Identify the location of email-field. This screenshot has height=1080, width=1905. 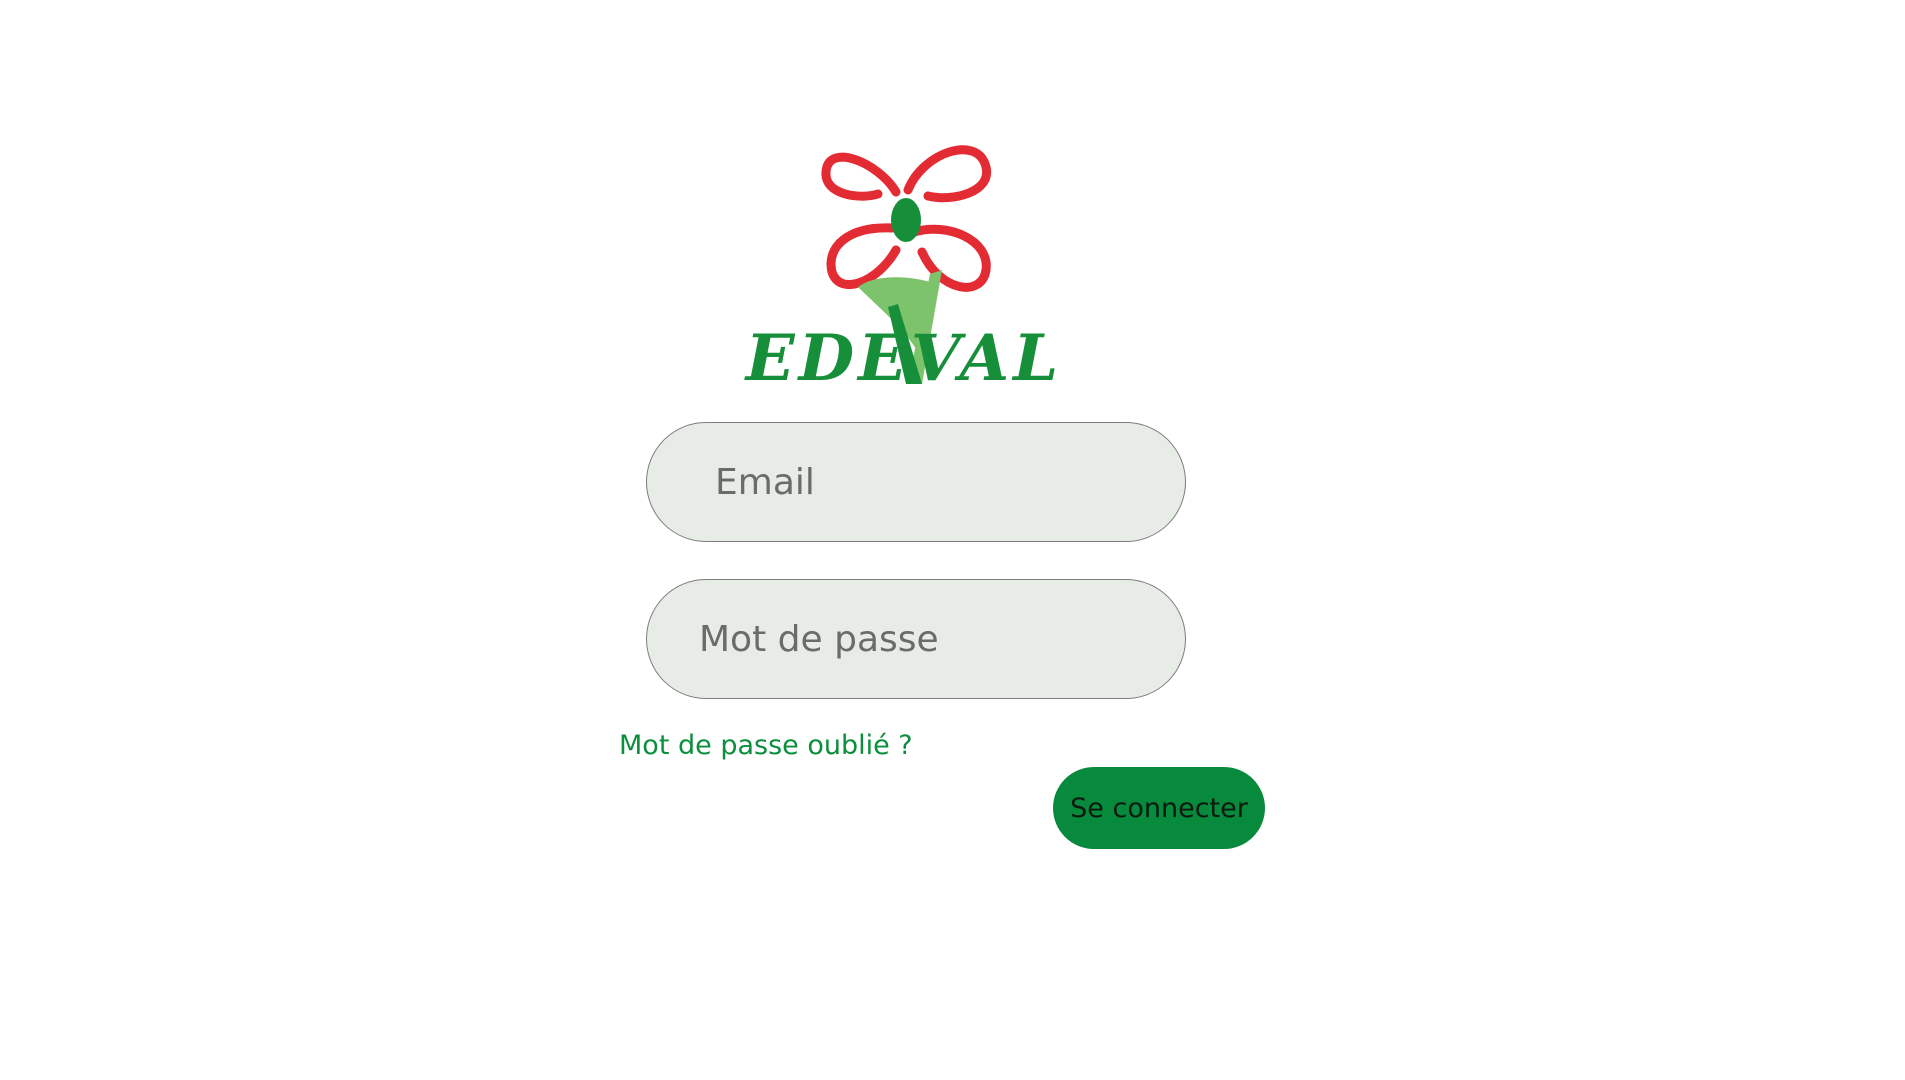
(916, 482).